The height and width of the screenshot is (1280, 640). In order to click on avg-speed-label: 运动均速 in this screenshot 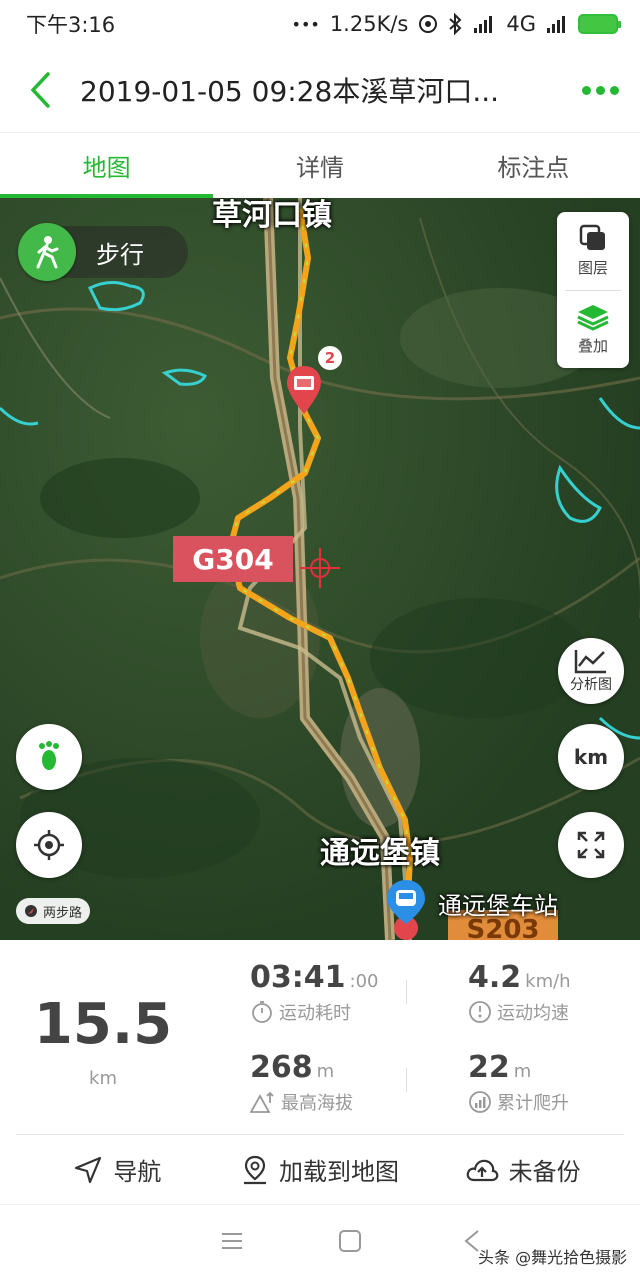, I will do `click(533, 1013)`.